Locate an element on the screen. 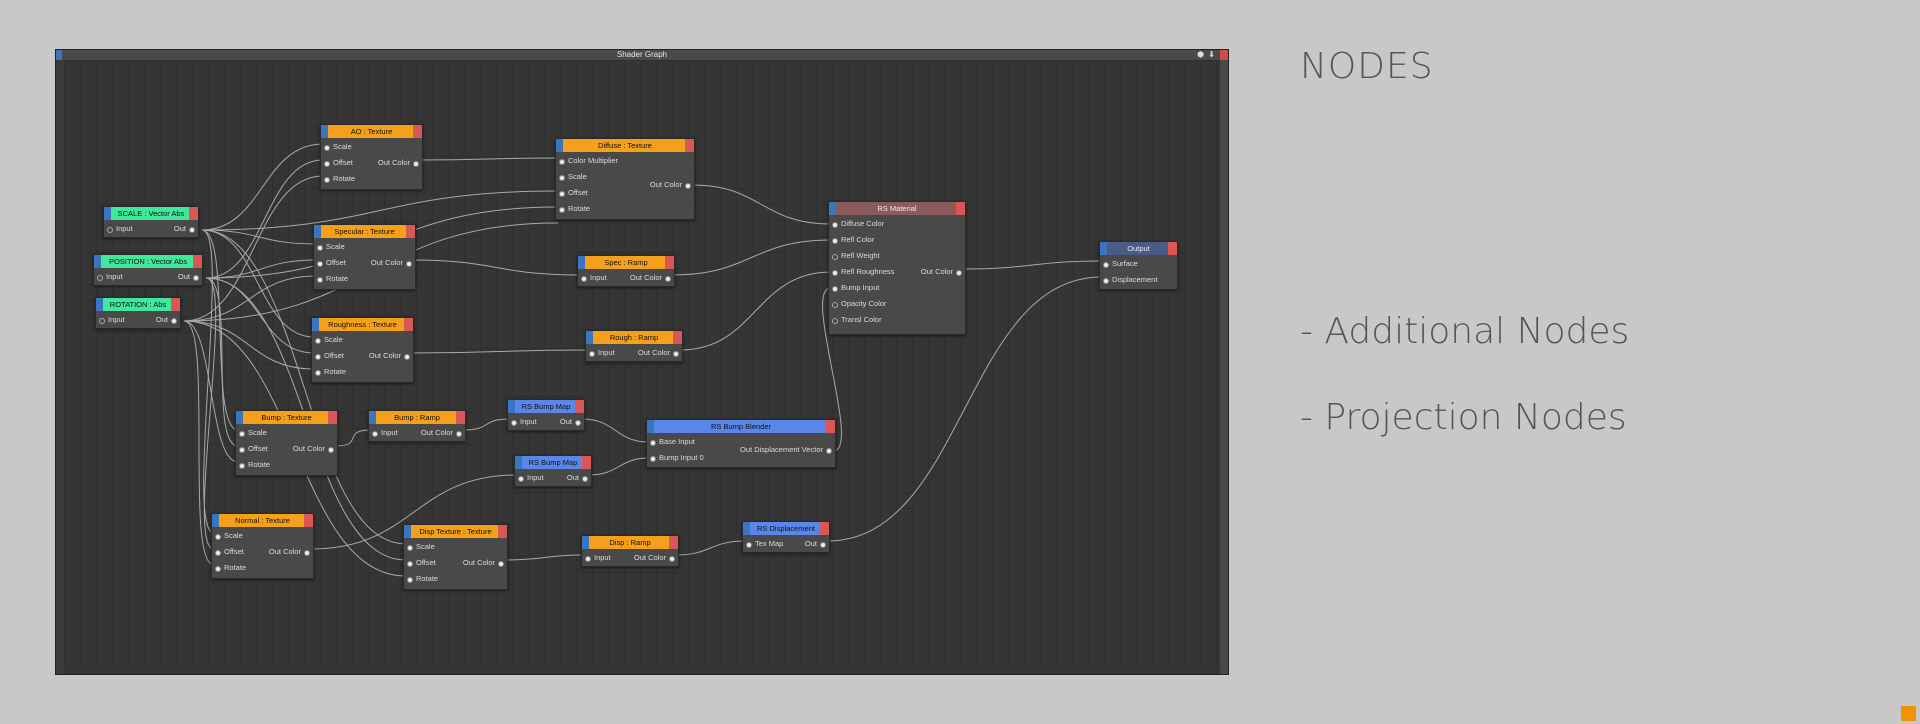  window-control-icons: ⬢ ⬇ is located at coordinates (1206, 55).